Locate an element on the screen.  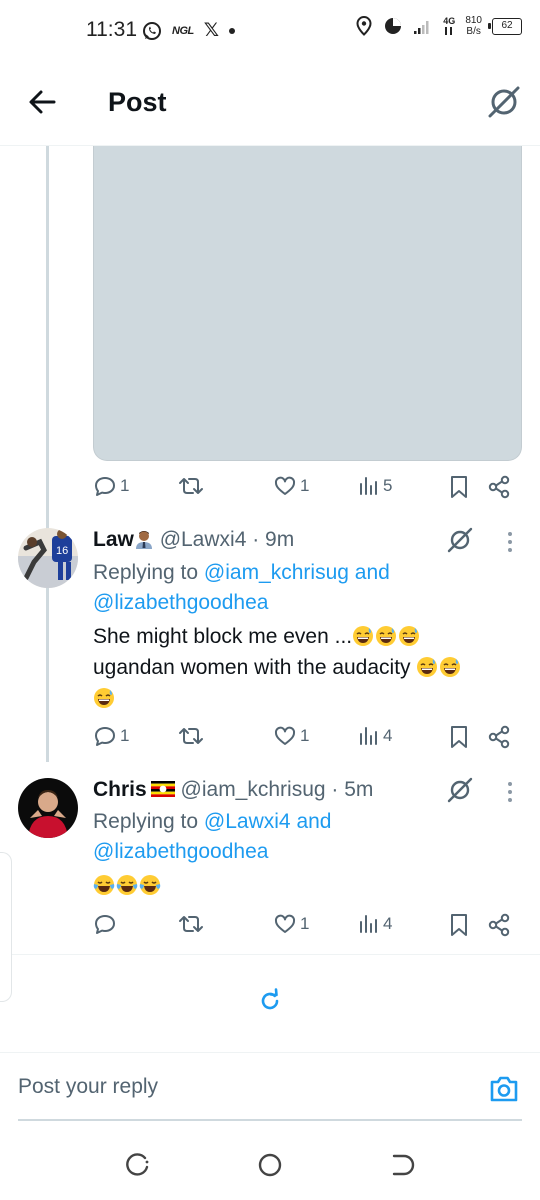
avatar-image: 16 is located at coordinates (48, 558).